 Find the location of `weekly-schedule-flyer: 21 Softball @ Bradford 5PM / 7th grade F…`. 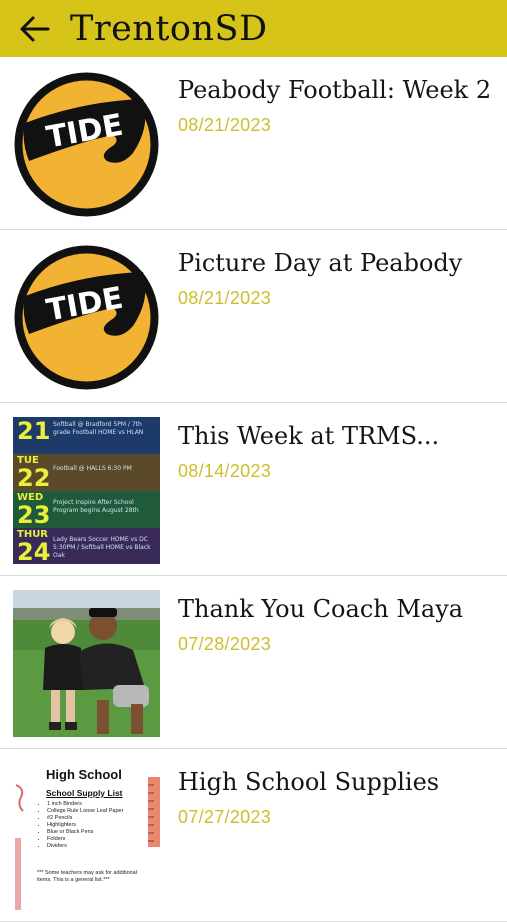

weekly-schedule-flyer: 21 Softball @ Bradford 5PM / 7th grade F… is located at coordinates (86, 490).